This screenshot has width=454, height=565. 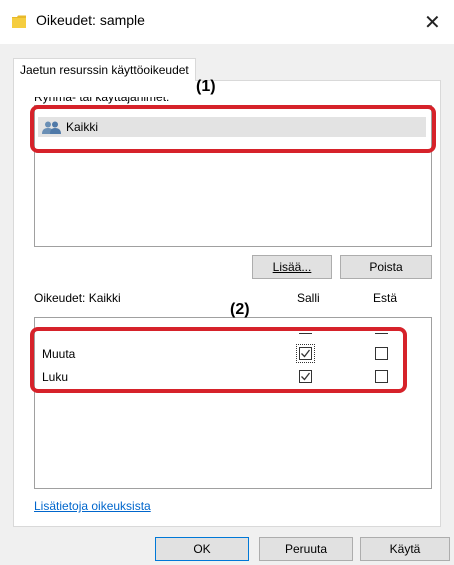 What do you see at coordinates (202, 549) in the screenshot?
I see `ok-button: OK` at bounding box center [202, 549].